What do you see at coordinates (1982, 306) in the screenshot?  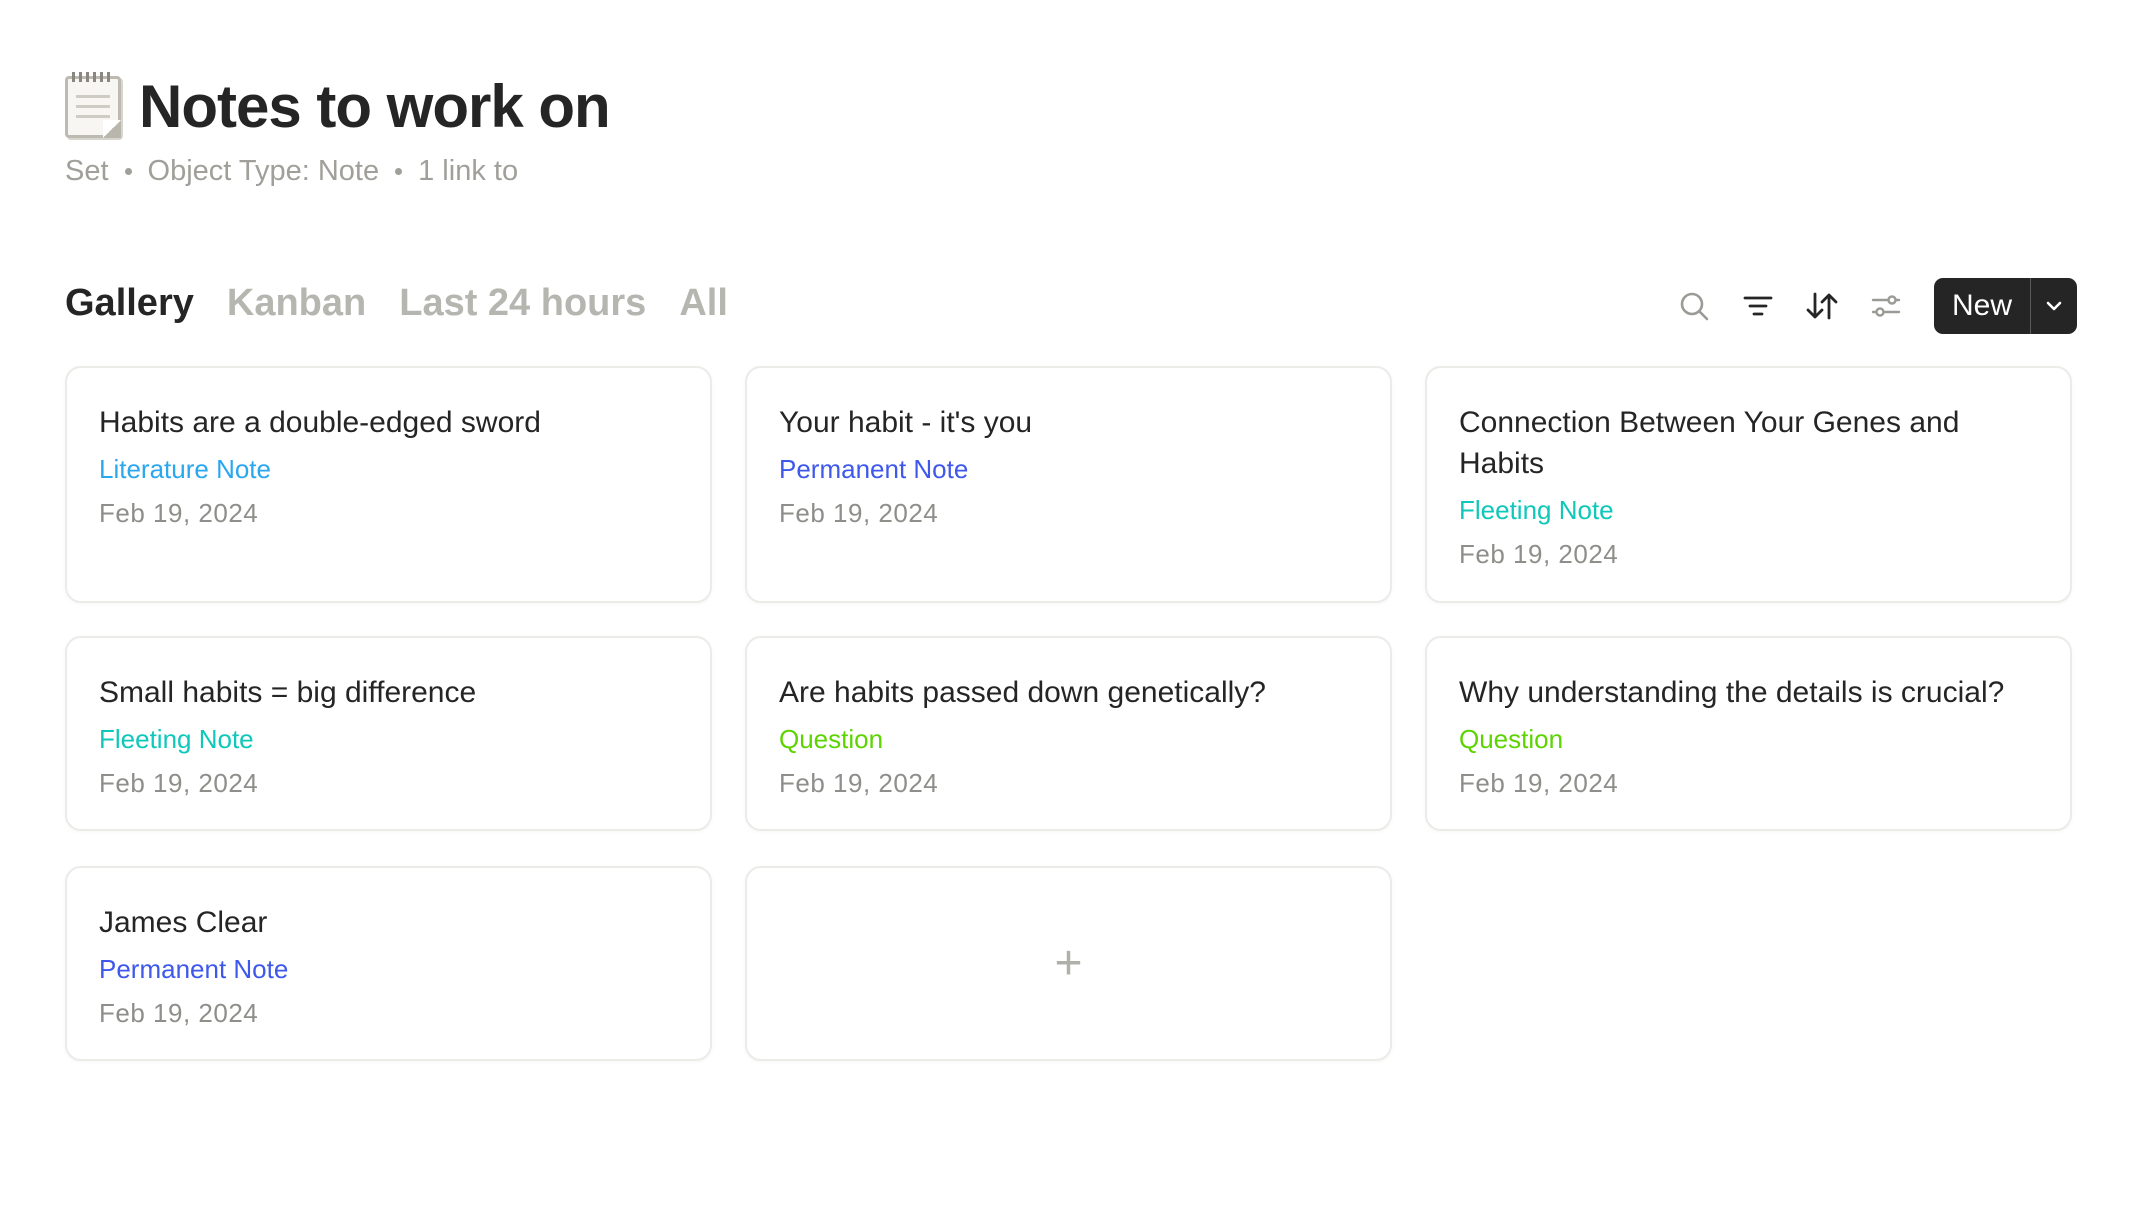 I see `new-button-label: New` at bounding box center [1982, 306].